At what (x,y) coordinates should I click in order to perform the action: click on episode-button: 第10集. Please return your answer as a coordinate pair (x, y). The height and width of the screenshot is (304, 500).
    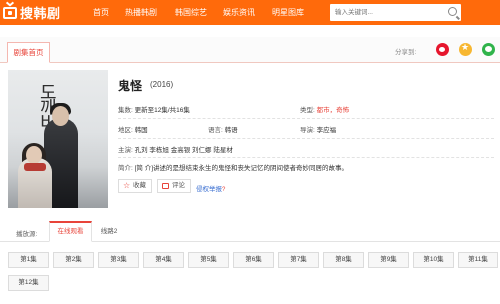
    Looking at the image, I should click on (433, 260).